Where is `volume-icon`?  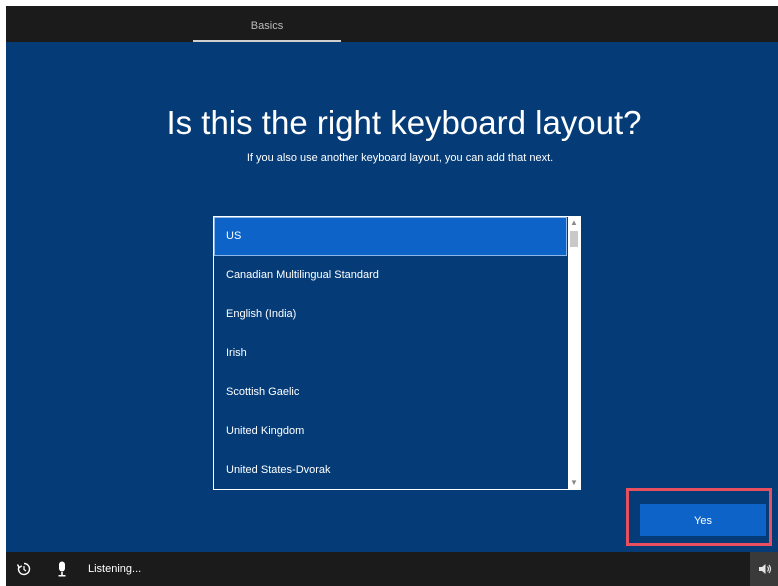 volume-icon is located at coordinates (765, 569).